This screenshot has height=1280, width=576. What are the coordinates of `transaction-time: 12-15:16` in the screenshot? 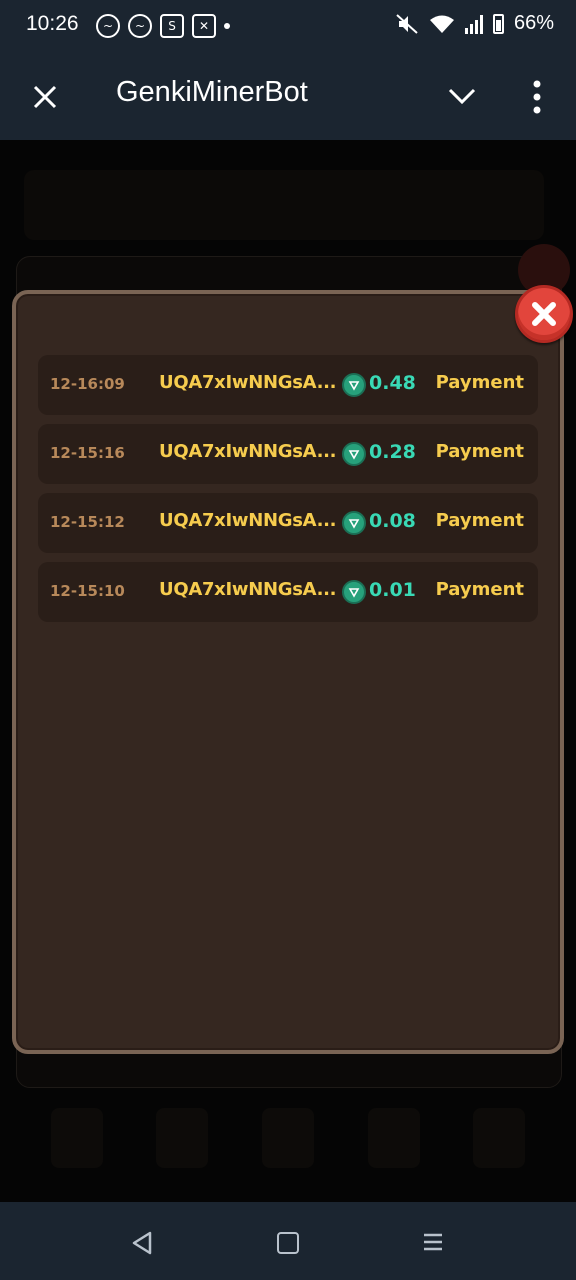 It's located at (87, 453).